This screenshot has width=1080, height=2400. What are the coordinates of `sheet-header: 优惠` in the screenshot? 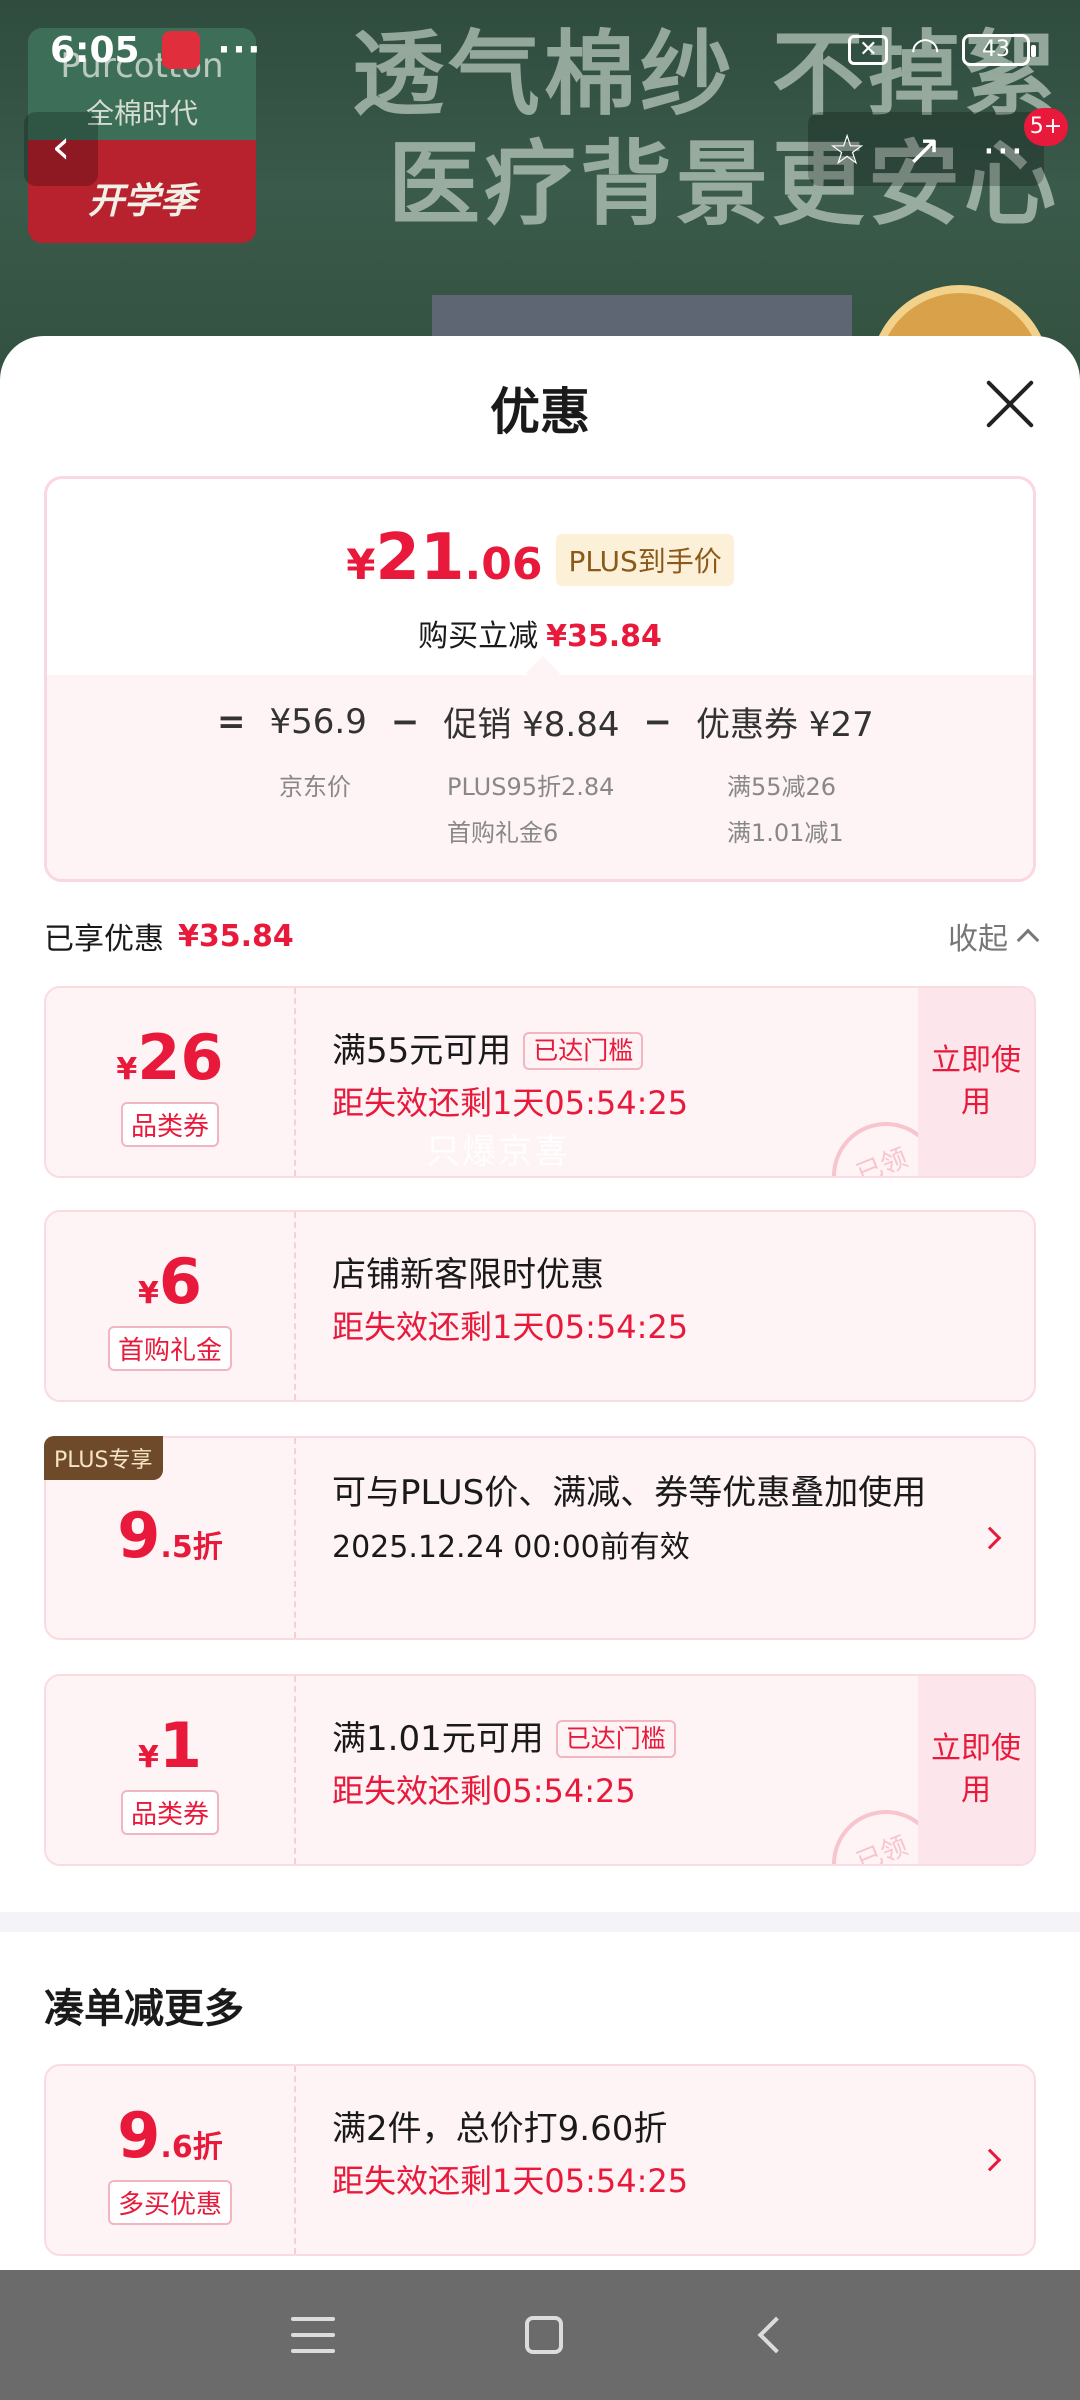 It's located at (540, 406).